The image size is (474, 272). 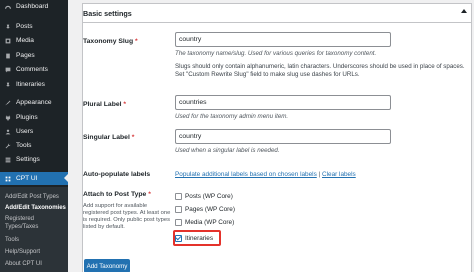 I want to click on attach-post-type-label-text: Attach to Post Type, so click(x=115, y=194).